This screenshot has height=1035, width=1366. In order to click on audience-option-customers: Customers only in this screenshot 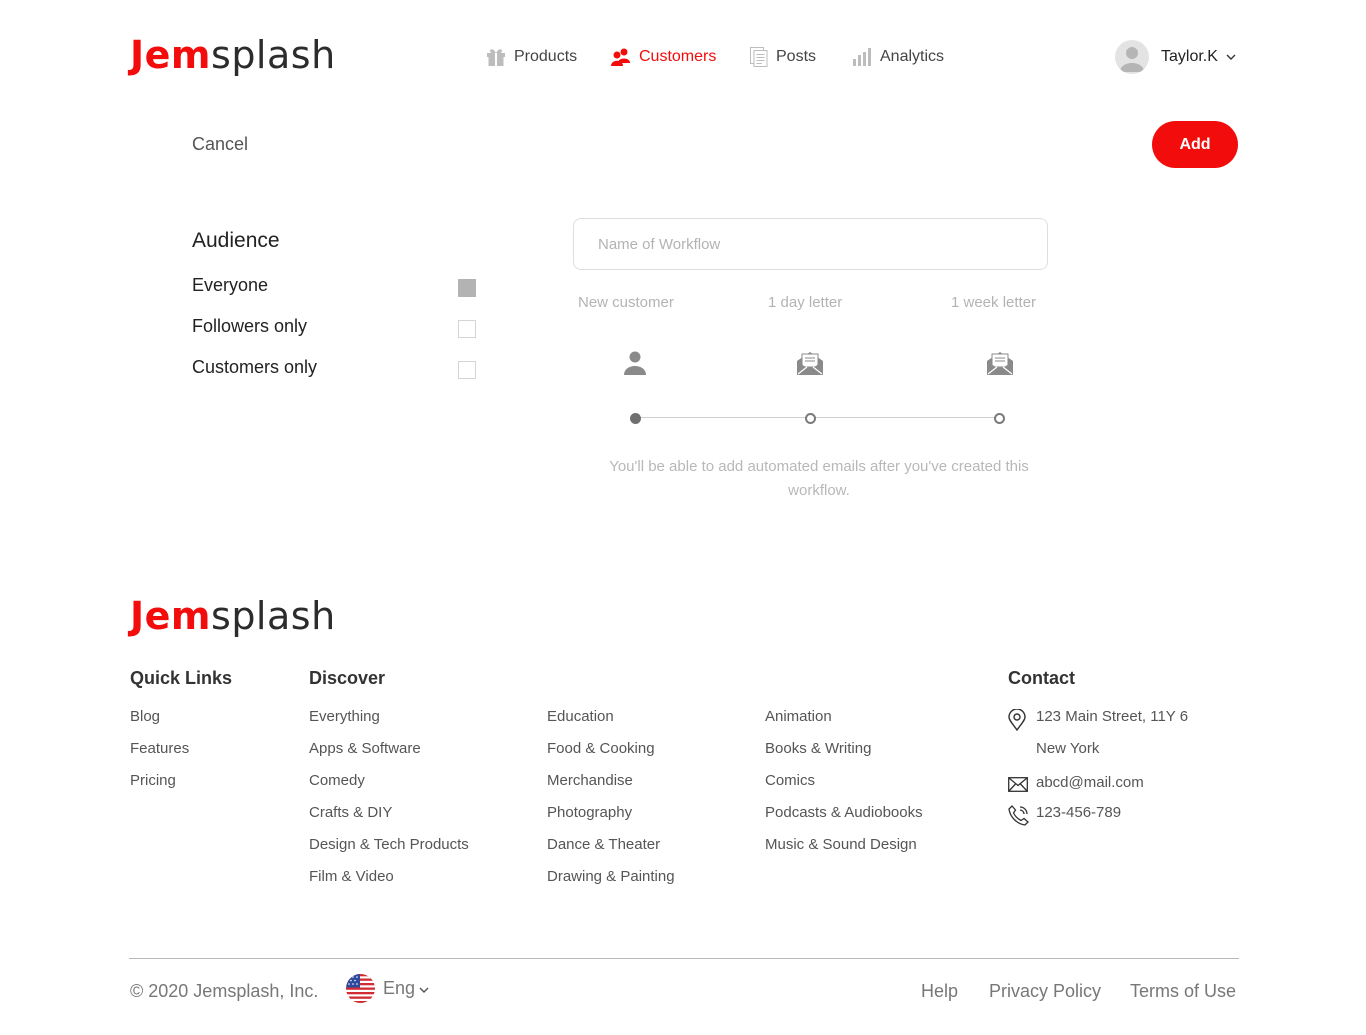, I will do `click(255, 367)`.